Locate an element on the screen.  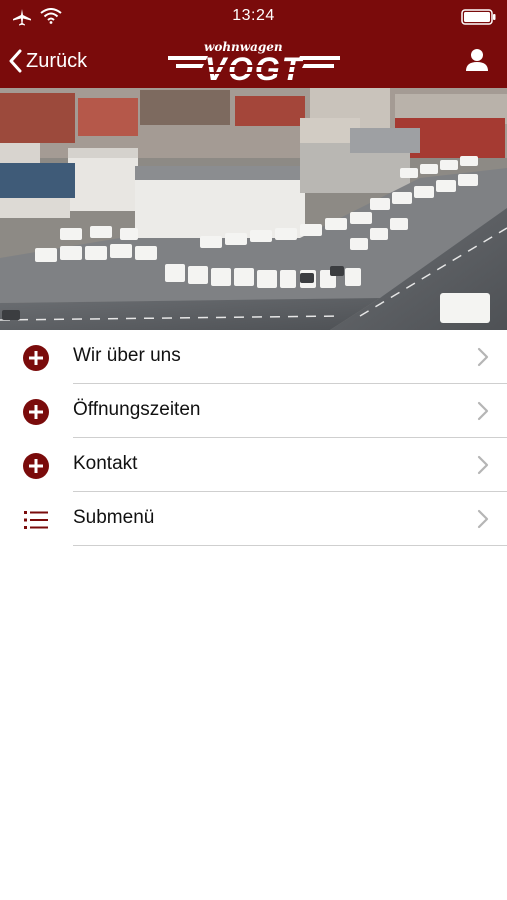
back-button: Zurück is located at coordinates (47, 61).